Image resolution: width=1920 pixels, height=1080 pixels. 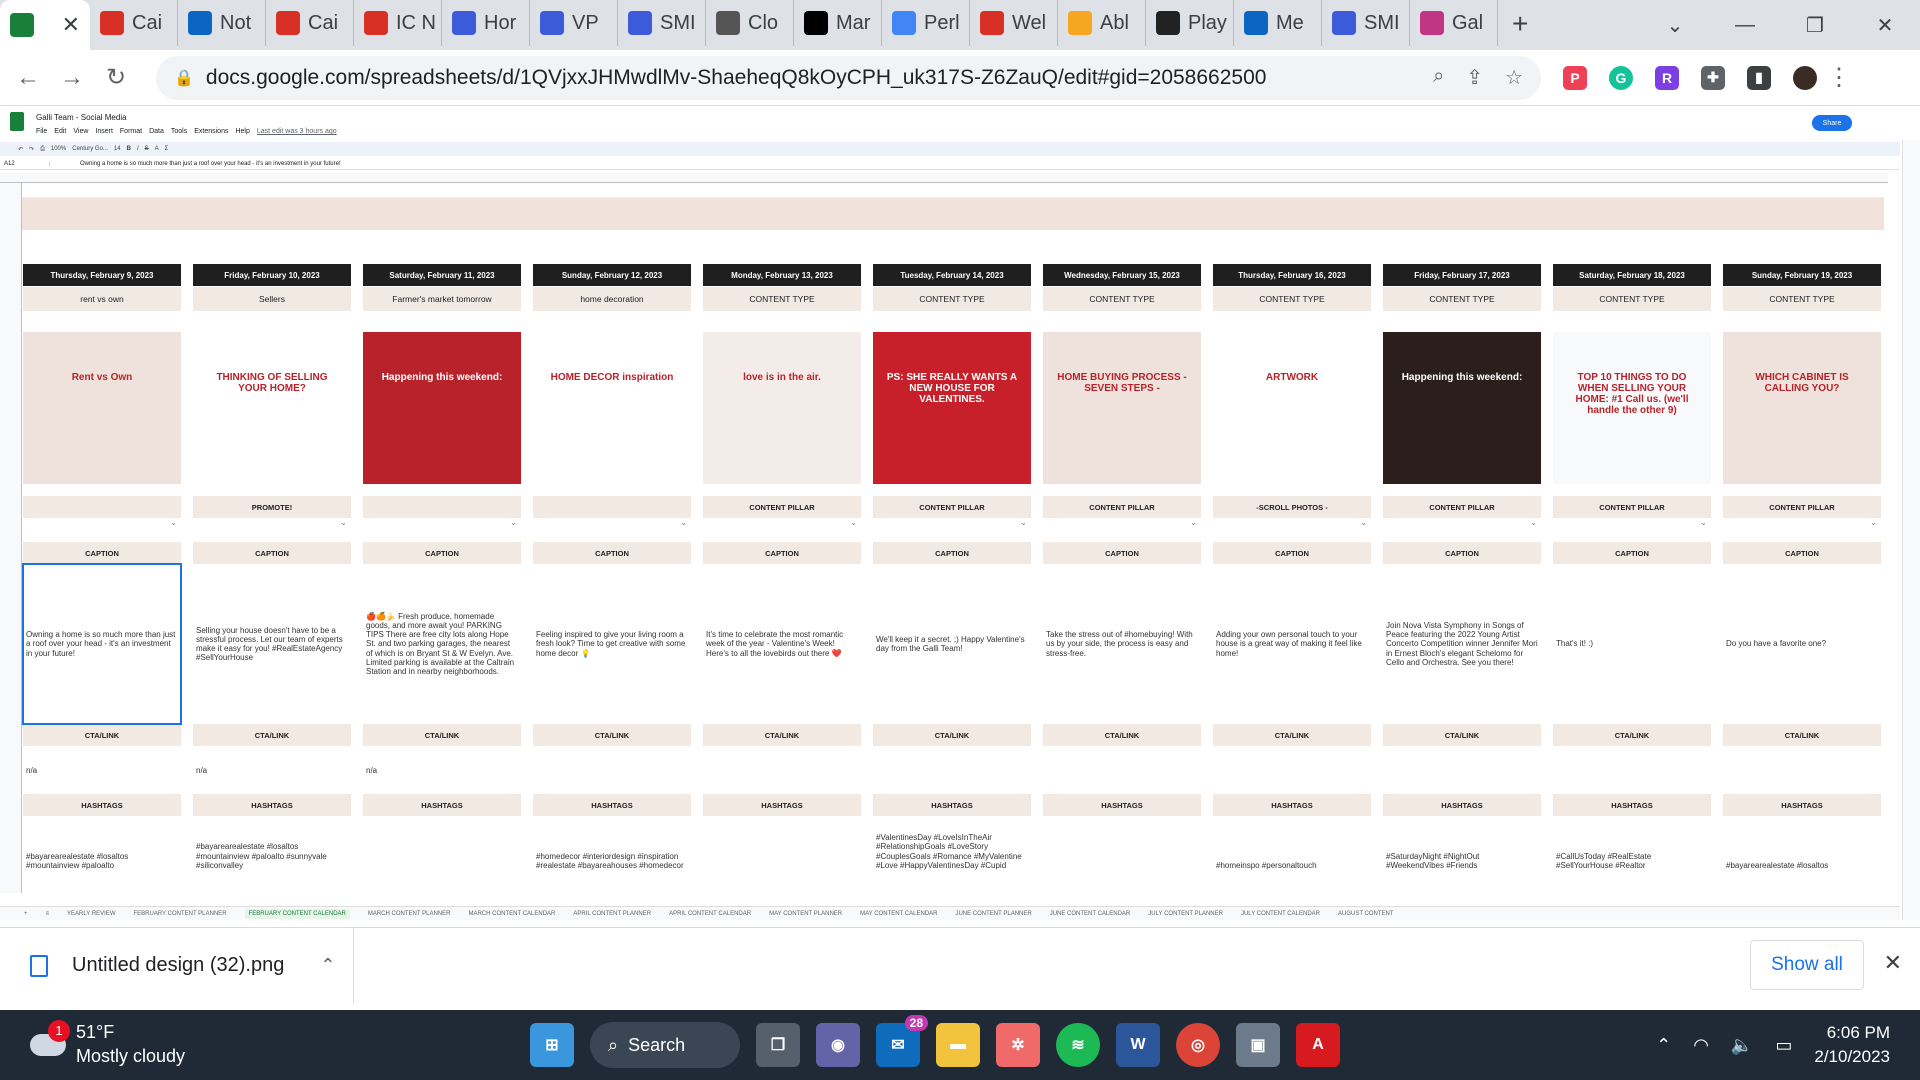 What do you see at coordinates (1885, 25) in the screenshot?
I see `close-window-icon: ✕` at bounding box center [1885, 25].